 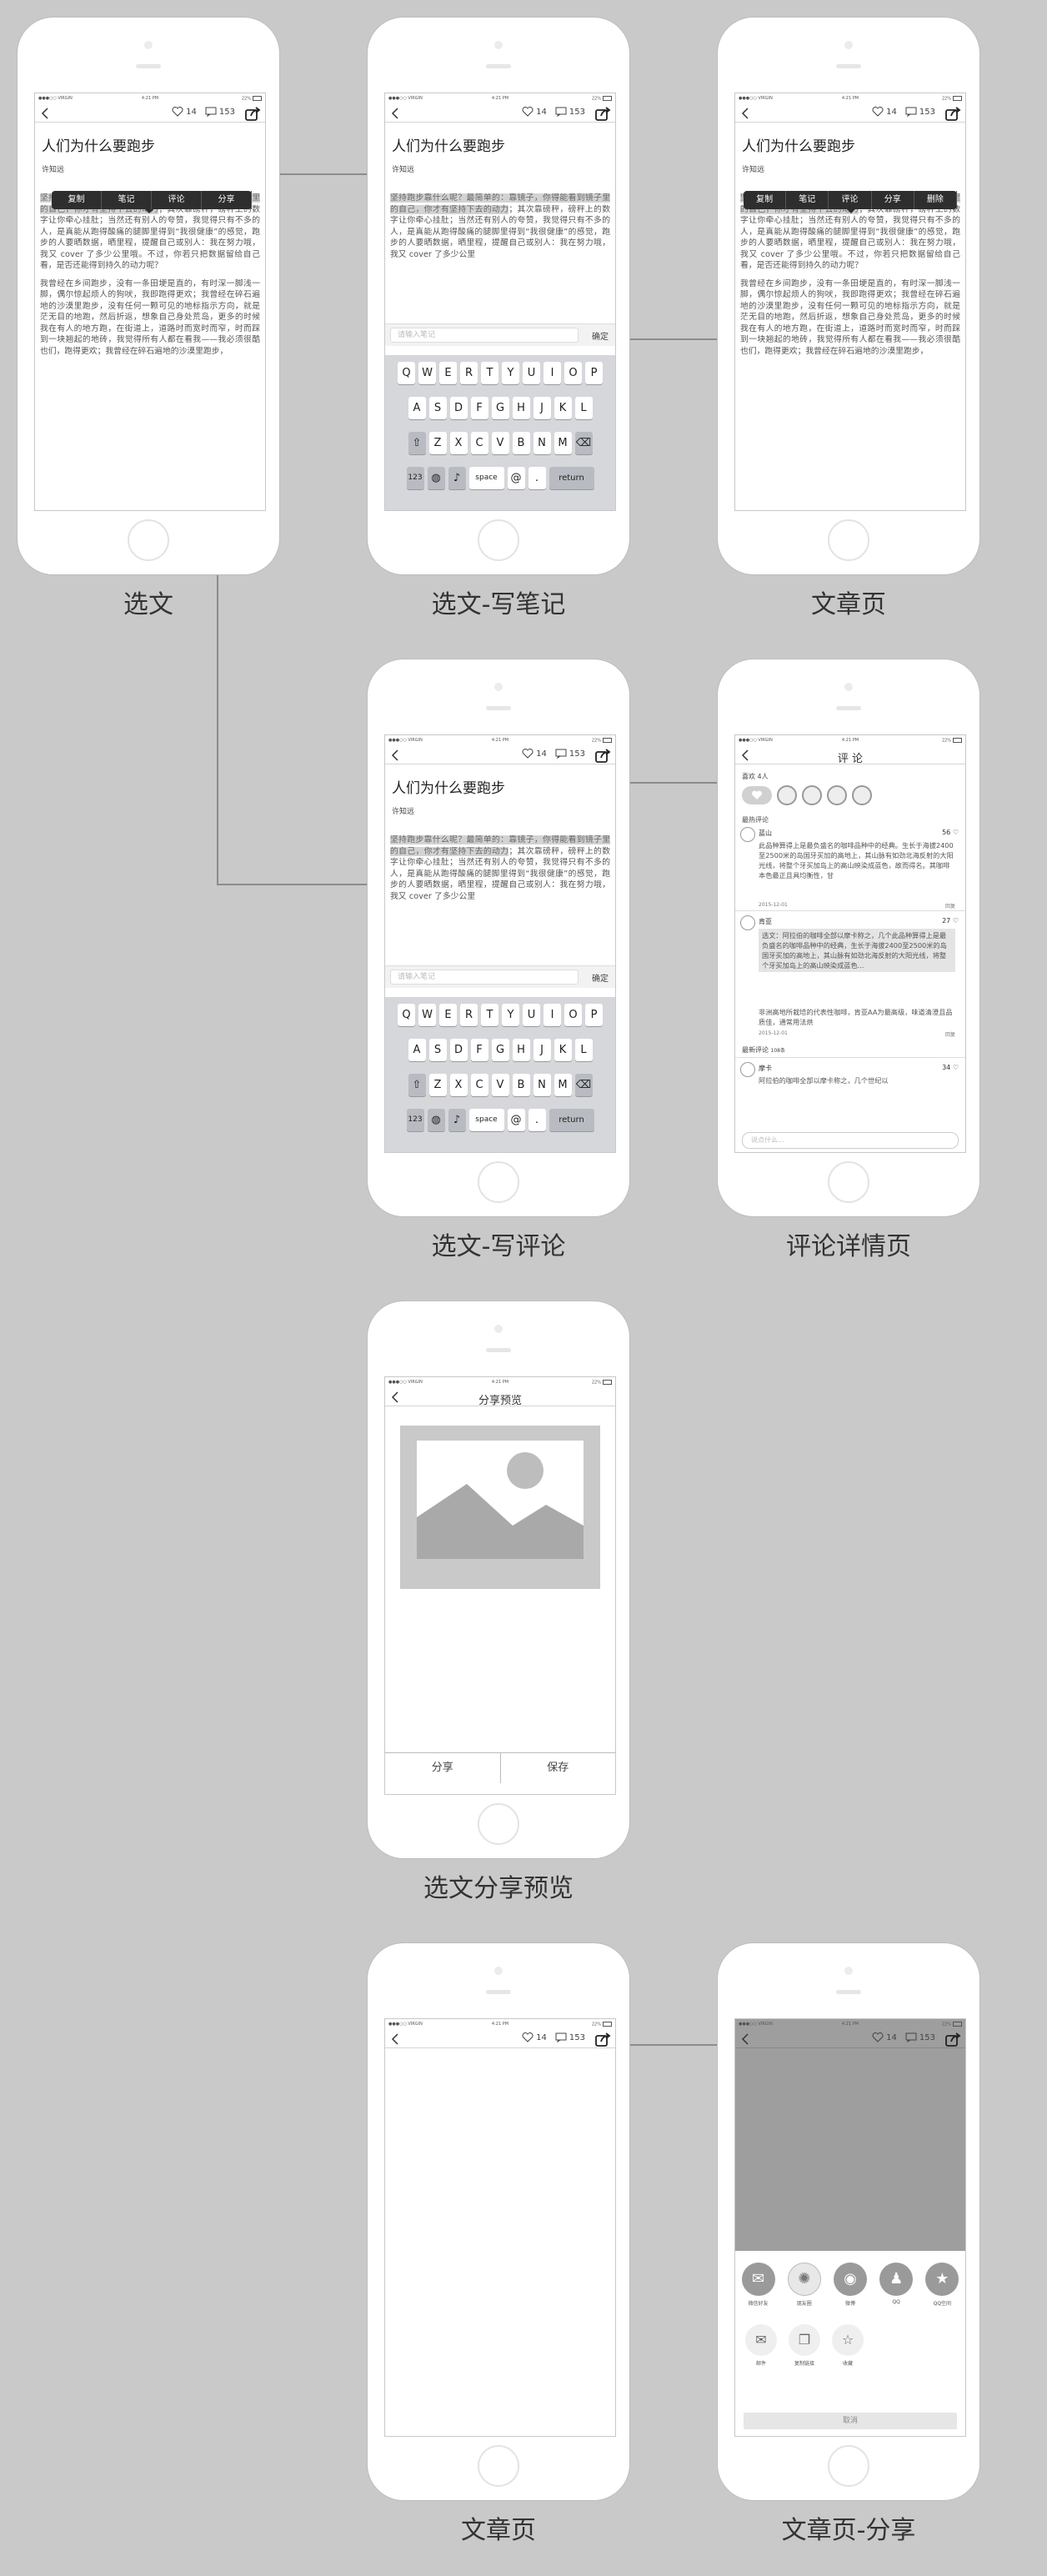 I want to click on key-f: F, so click(x=479, y=1050).